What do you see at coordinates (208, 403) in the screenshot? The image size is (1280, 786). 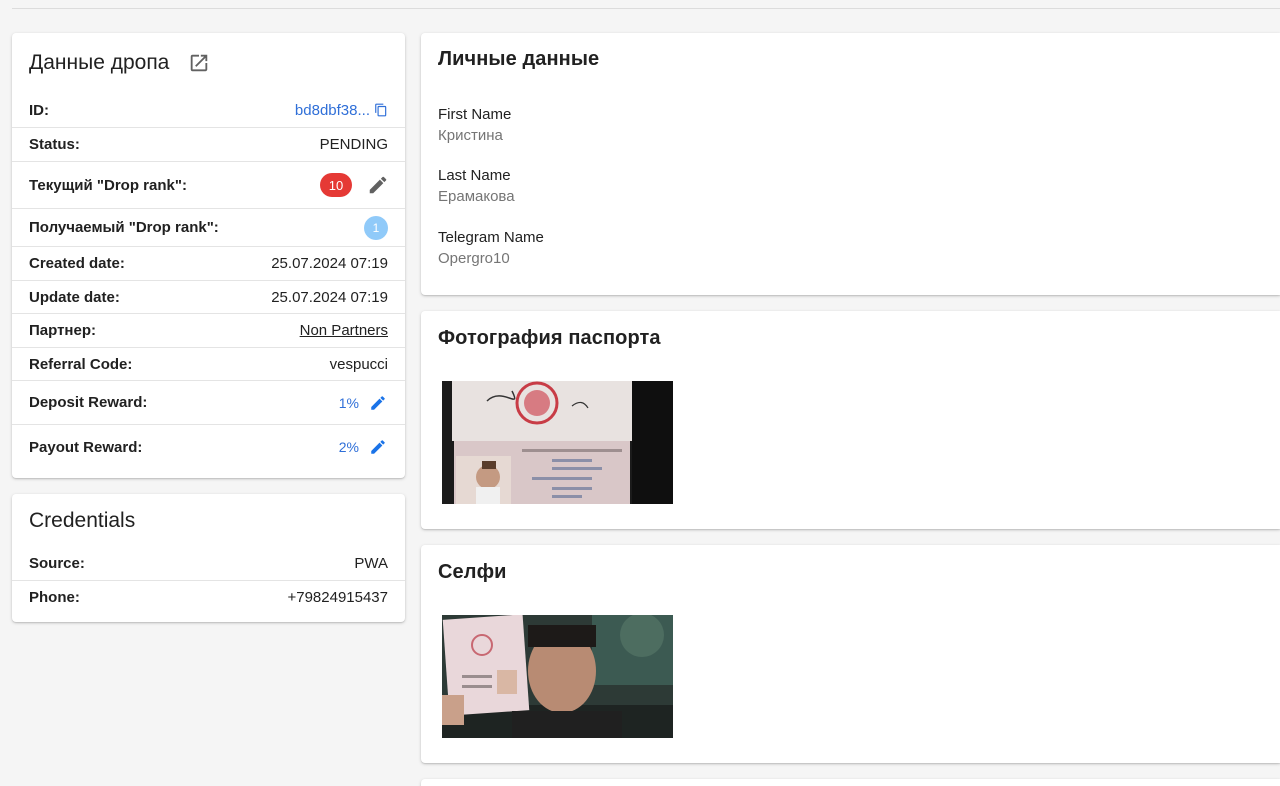 I see `row-deposit-reward: Deposit Reward: 1%` at bounding box center [208, 403].